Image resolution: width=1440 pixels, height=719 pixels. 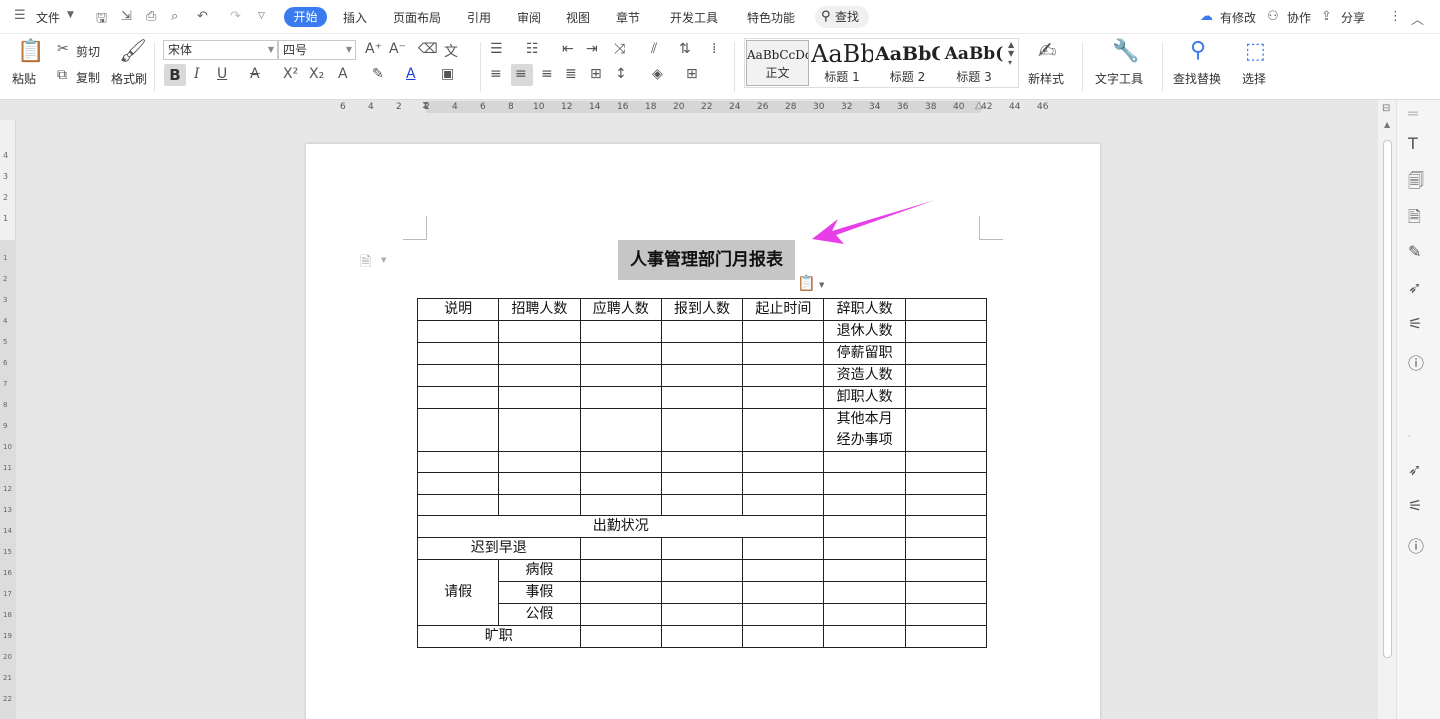 What do you see at coordinates (63, 49) in the screenshot?
I see `scissors-icon: ✂` at bounding box center [63, 49].